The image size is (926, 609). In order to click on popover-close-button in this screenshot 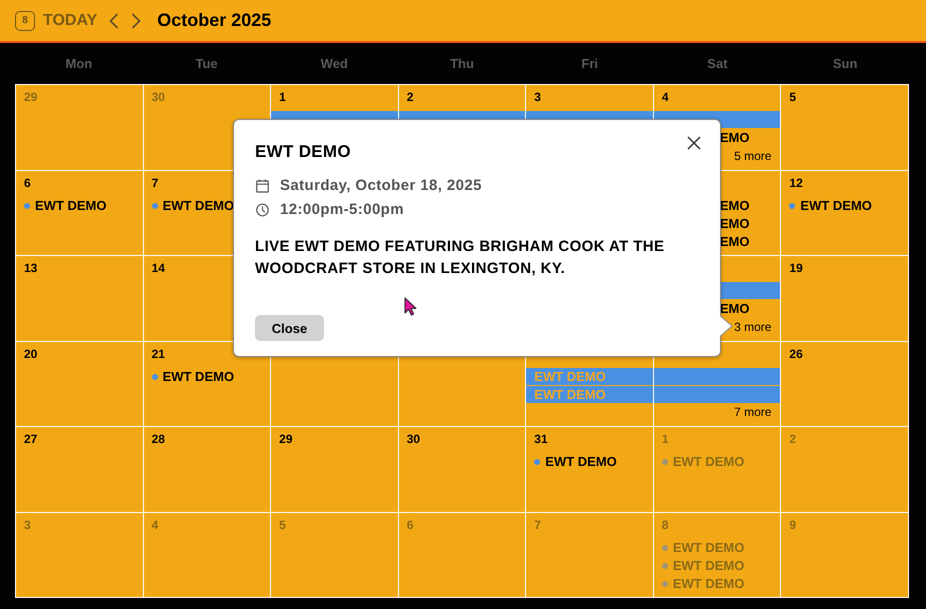, I will do `click(694, 143)`.